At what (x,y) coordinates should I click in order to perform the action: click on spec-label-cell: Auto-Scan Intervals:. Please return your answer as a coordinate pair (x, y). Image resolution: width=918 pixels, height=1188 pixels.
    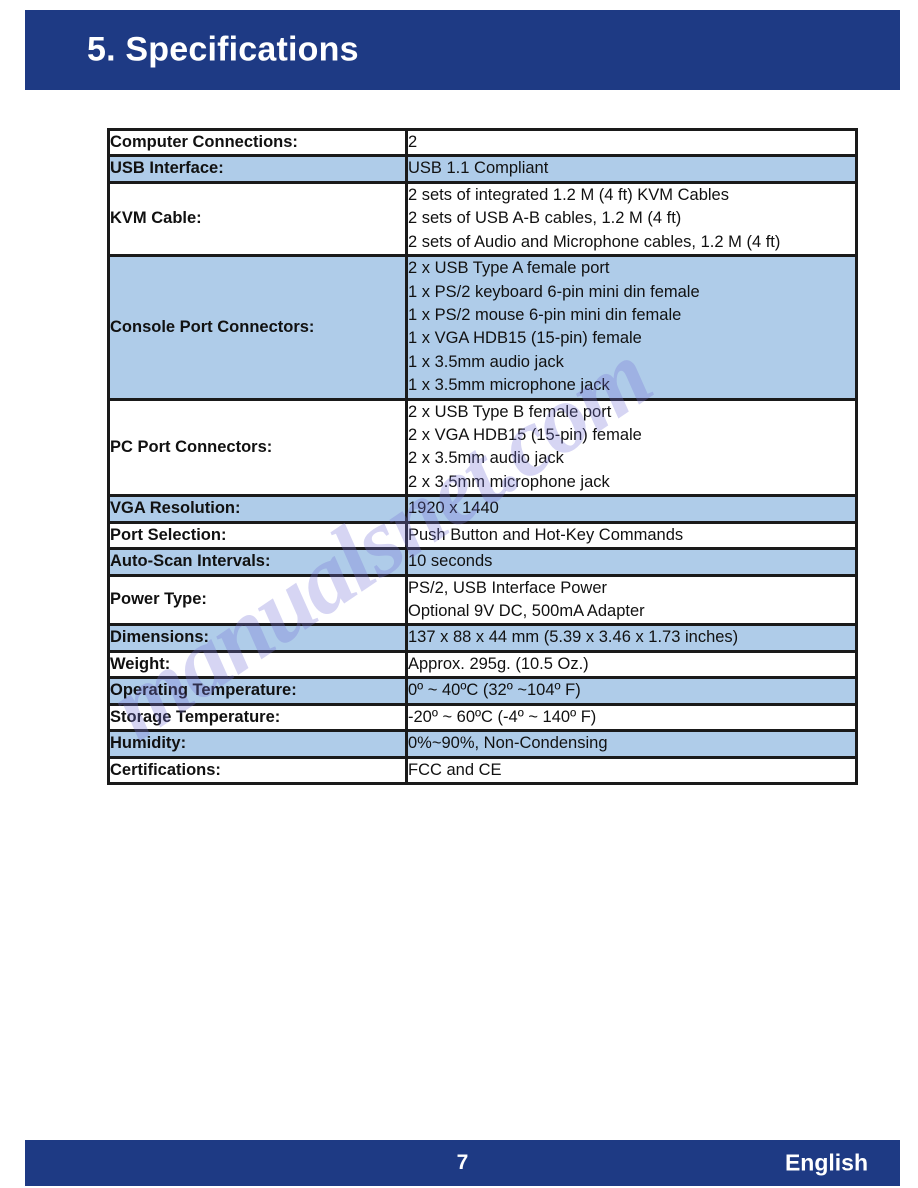
    Looking at the image, I should click on (257, 562).